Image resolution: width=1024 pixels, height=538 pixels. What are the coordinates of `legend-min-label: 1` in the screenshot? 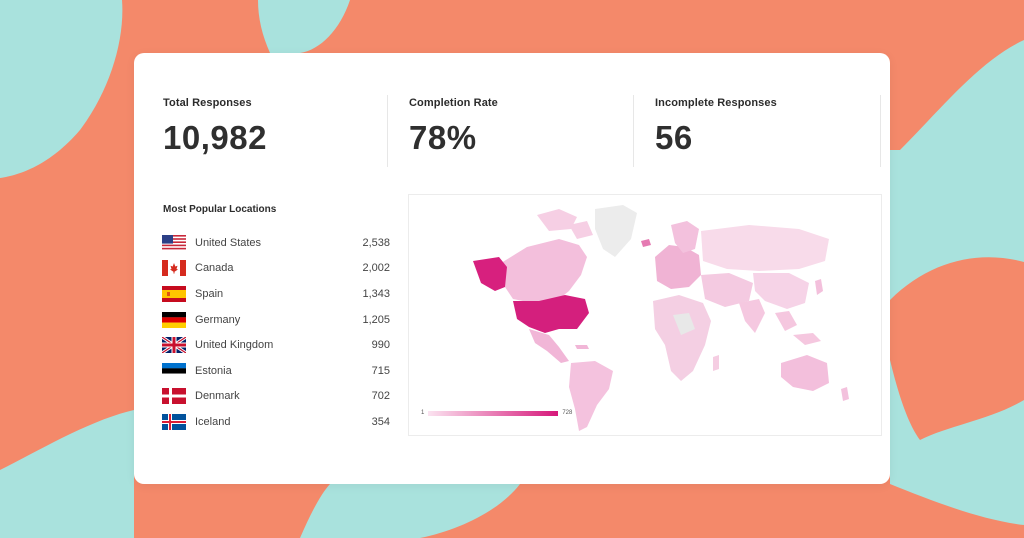 It's located at (423, 413).